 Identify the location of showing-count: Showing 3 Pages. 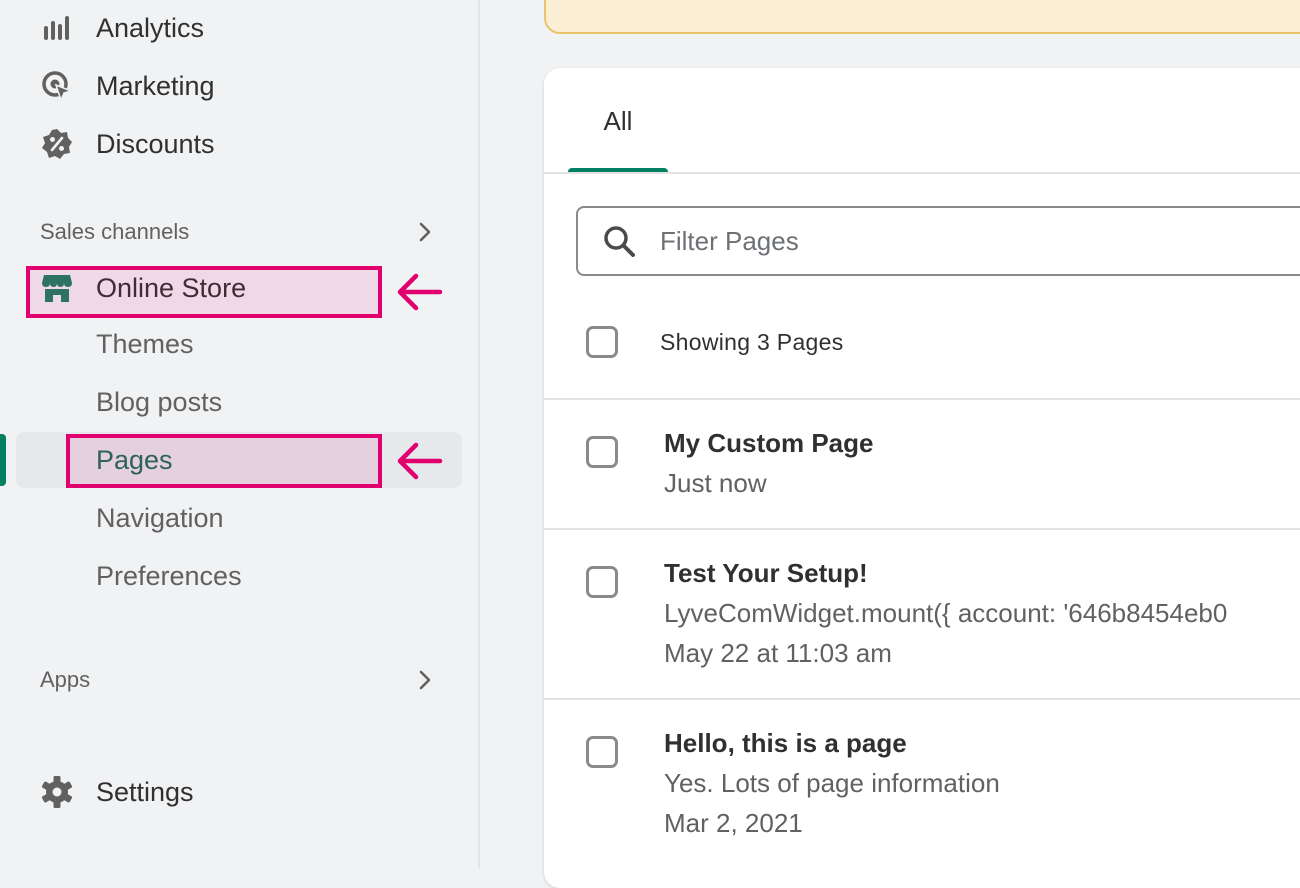
(752, 341).